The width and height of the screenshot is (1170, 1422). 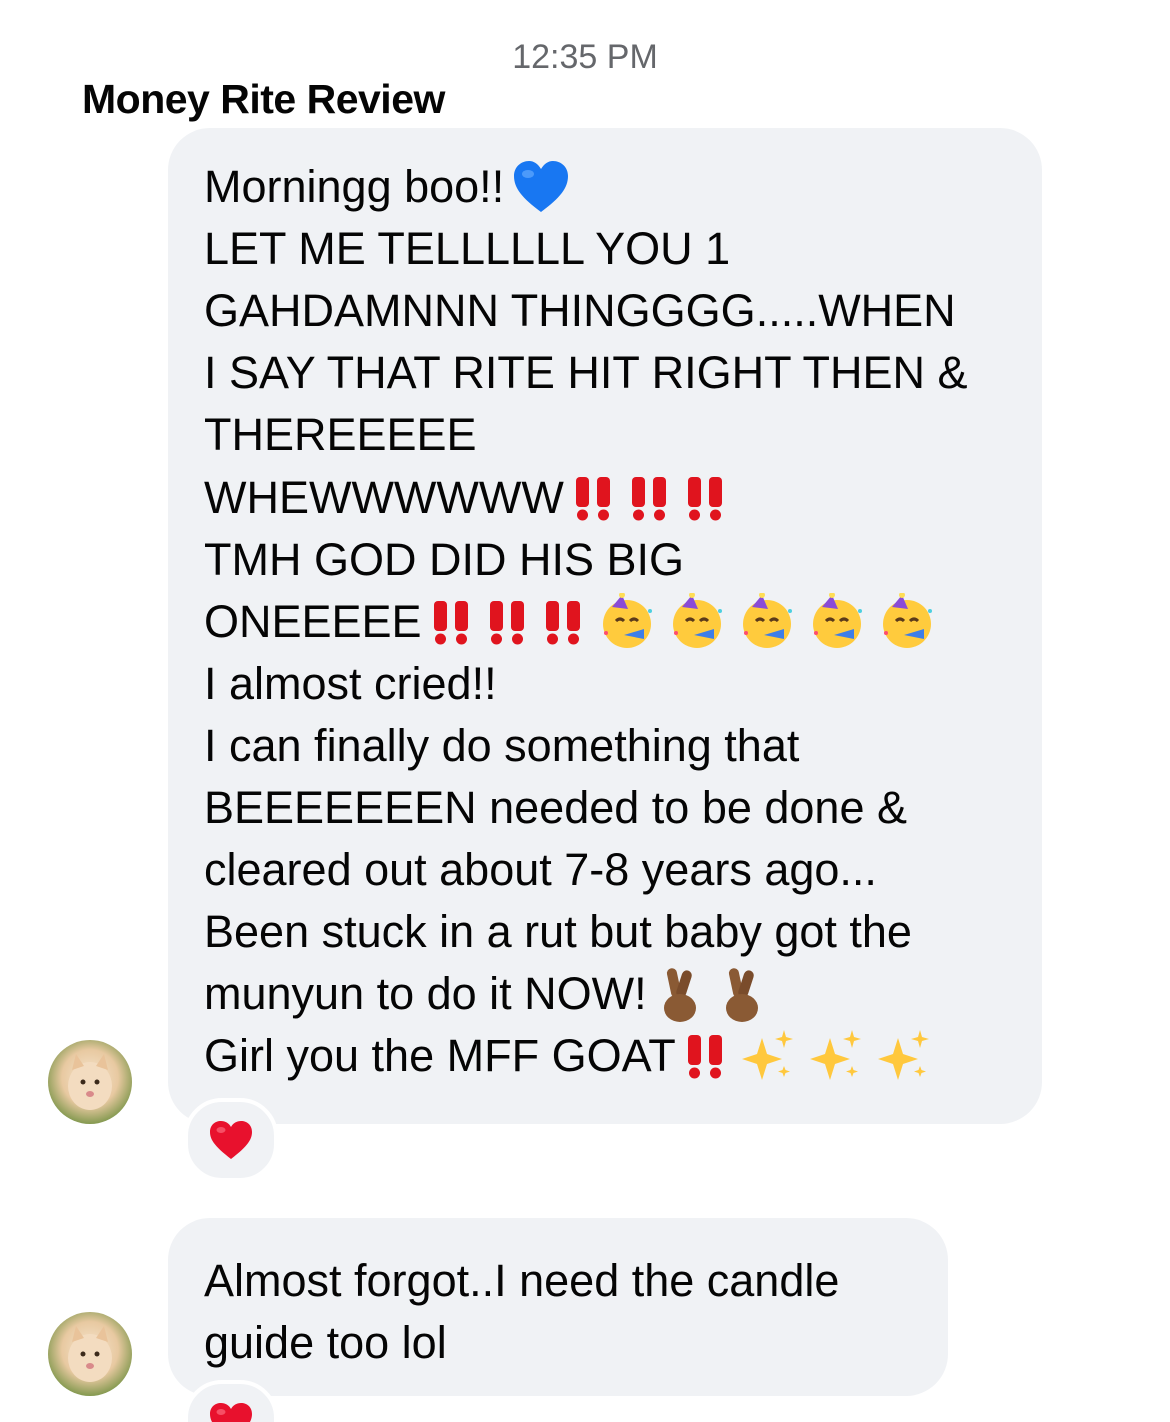 What do you see at coordinates (605, 1056) in the screenshot?
I see `message-line: Girl you the MFF GOAT` at bounding box center [605, 1056].